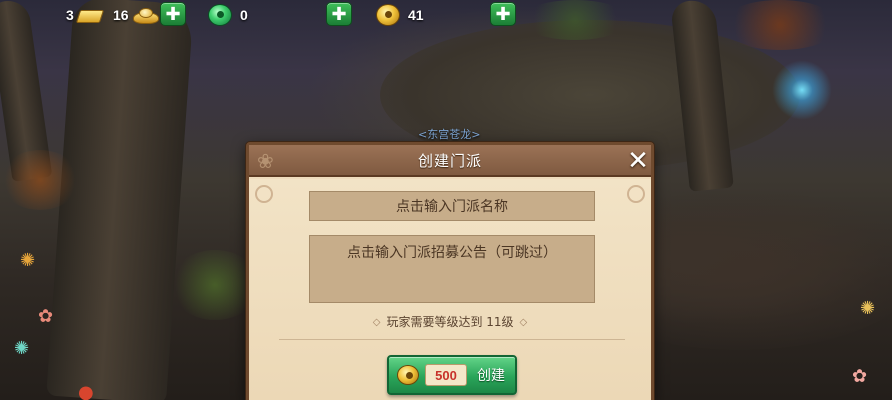  What do you see at coordinates (70, 15) in the screenshot?
I see `gold-bar-count: 3` at bounding box center [70, 15].